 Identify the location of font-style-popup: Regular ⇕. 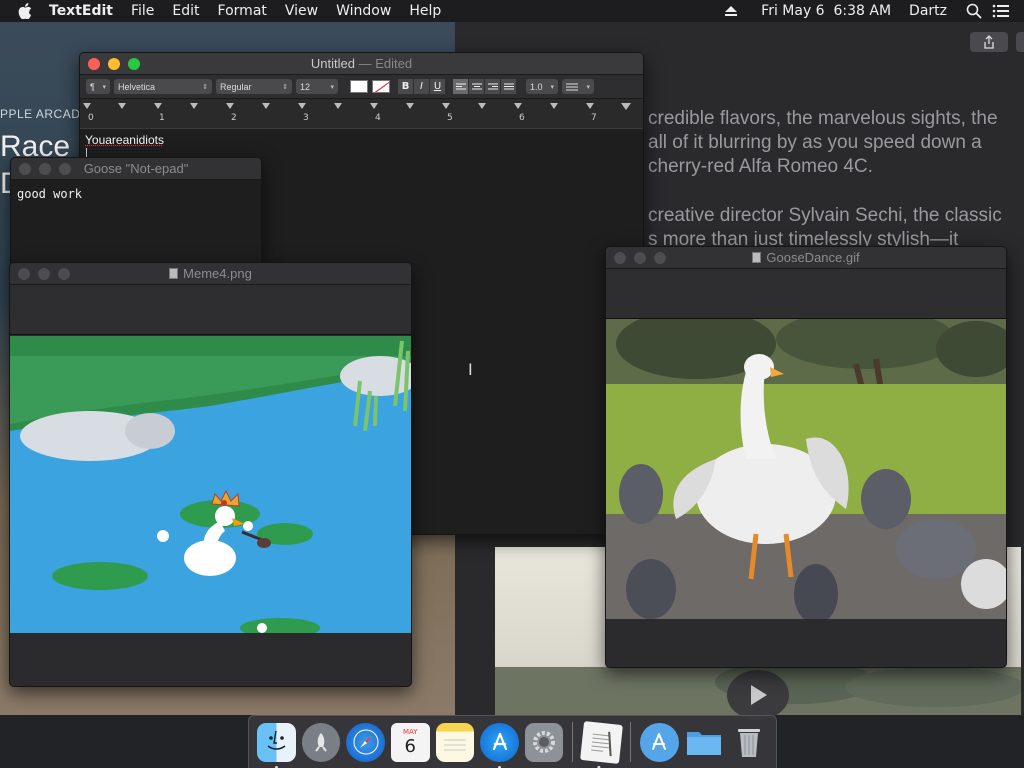
(254, 86).